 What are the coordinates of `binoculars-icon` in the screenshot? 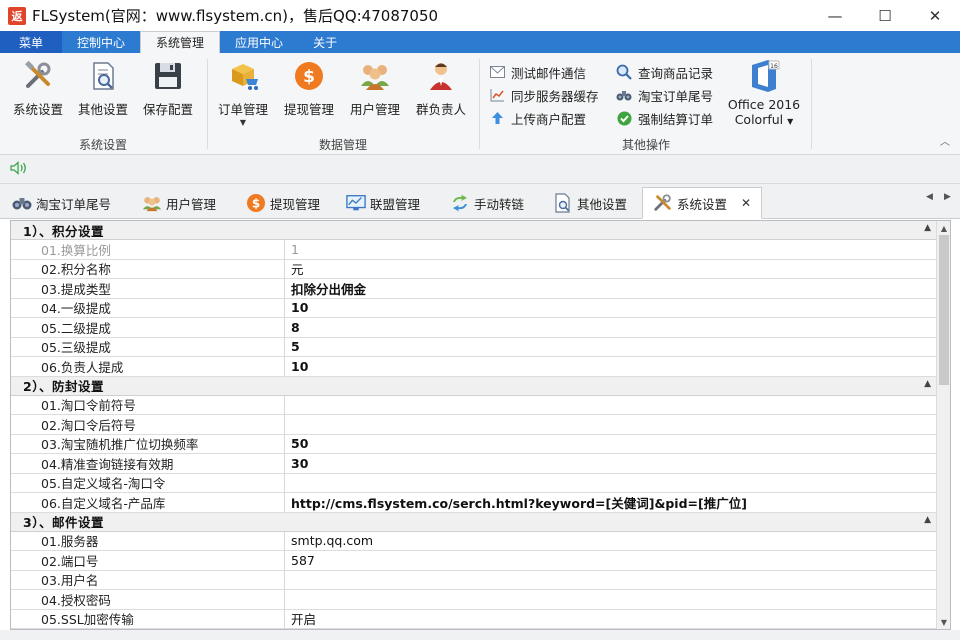 It's located at (22, 203).